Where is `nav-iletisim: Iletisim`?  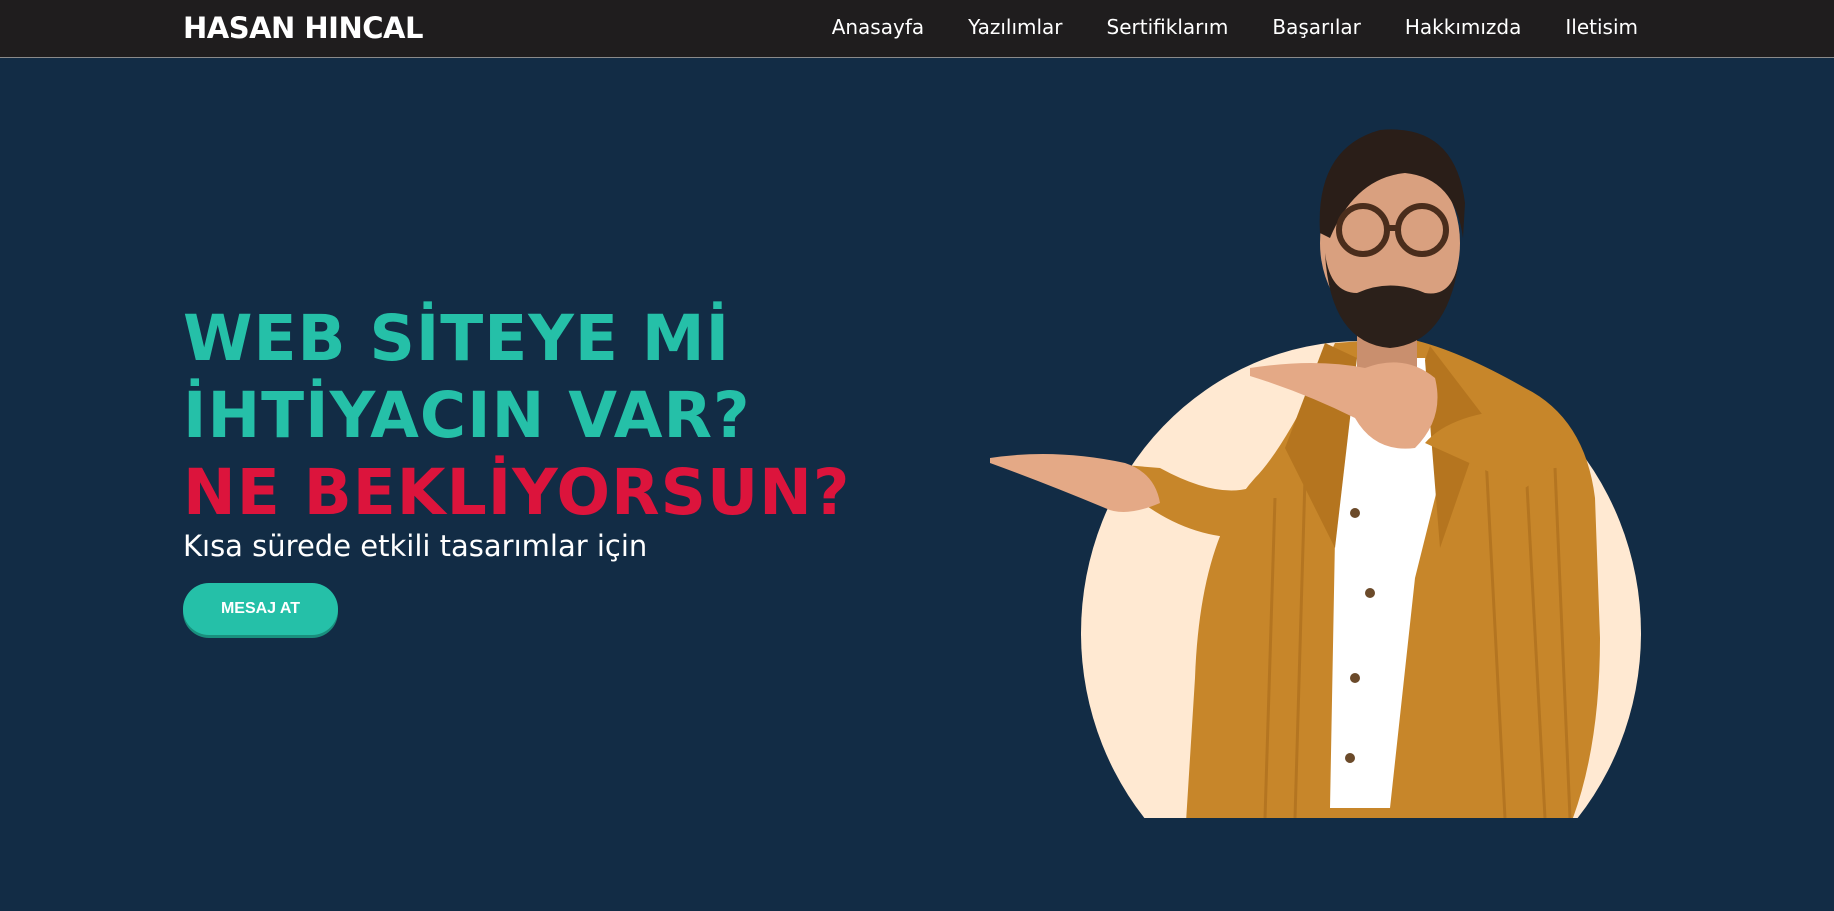
nav-iletisim: Iletisim is located at coordinates (1601, 27).